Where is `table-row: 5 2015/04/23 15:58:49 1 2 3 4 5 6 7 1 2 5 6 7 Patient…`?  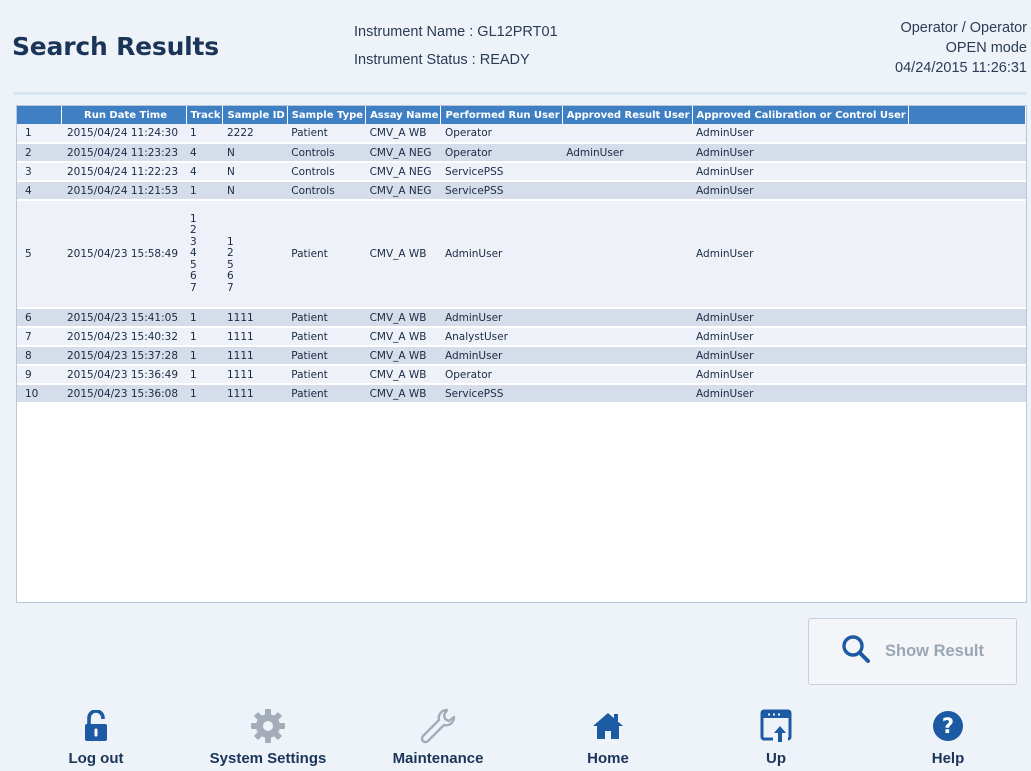
table-row: 5 2015/04/23 15:58:49 1 2 3 4 5 6 7 1 2 5 6 7 Patient… is located at coordinates (521, 254).